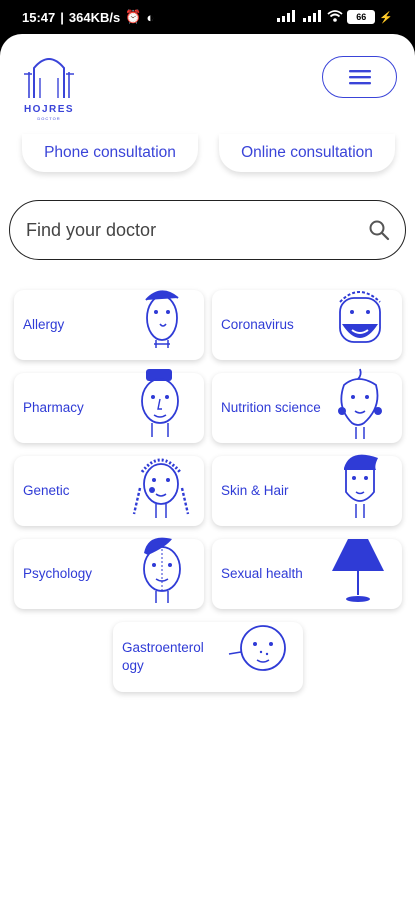 The image size is (415, 900). Describe the element at coordinates (307, 490) in the screenshot. I see `category-card-skin-hair: Skin & Hair` at that location.